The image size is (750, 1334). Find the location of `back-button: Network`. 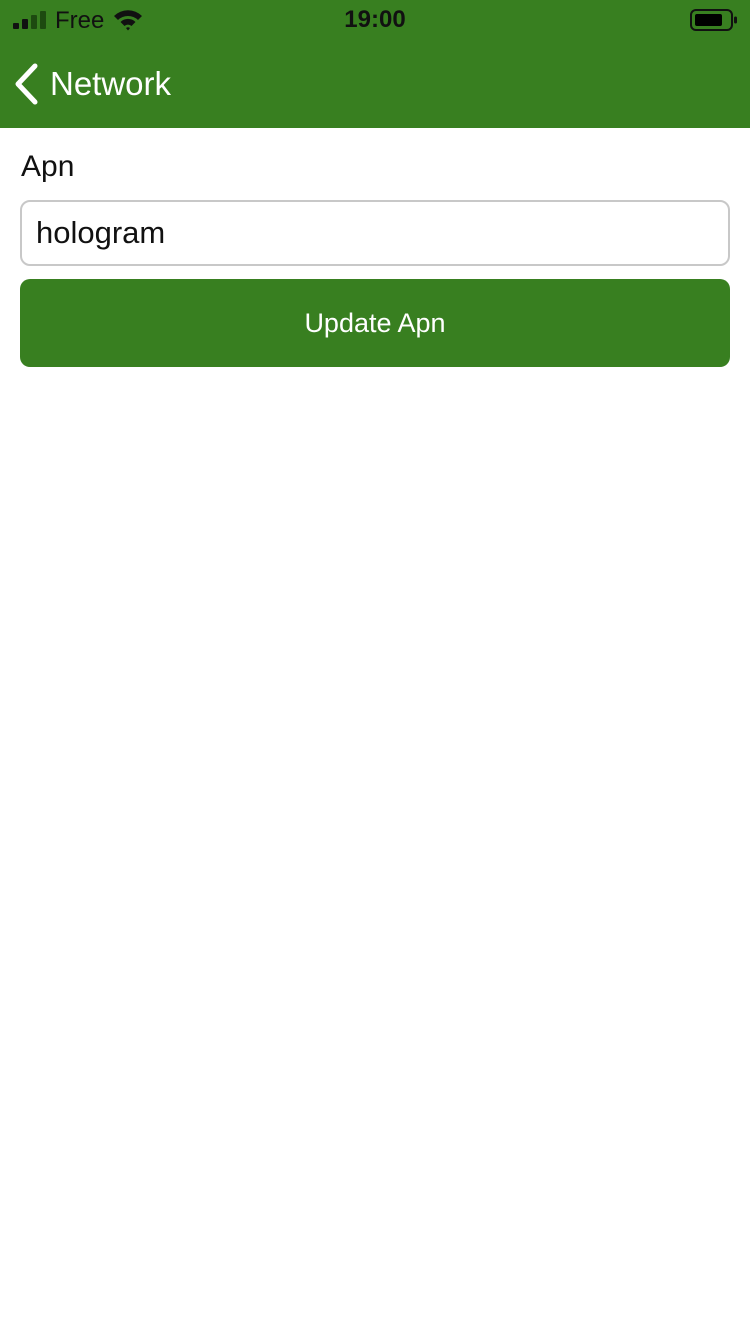

back-button: Network is located at coordinates (99, 84).